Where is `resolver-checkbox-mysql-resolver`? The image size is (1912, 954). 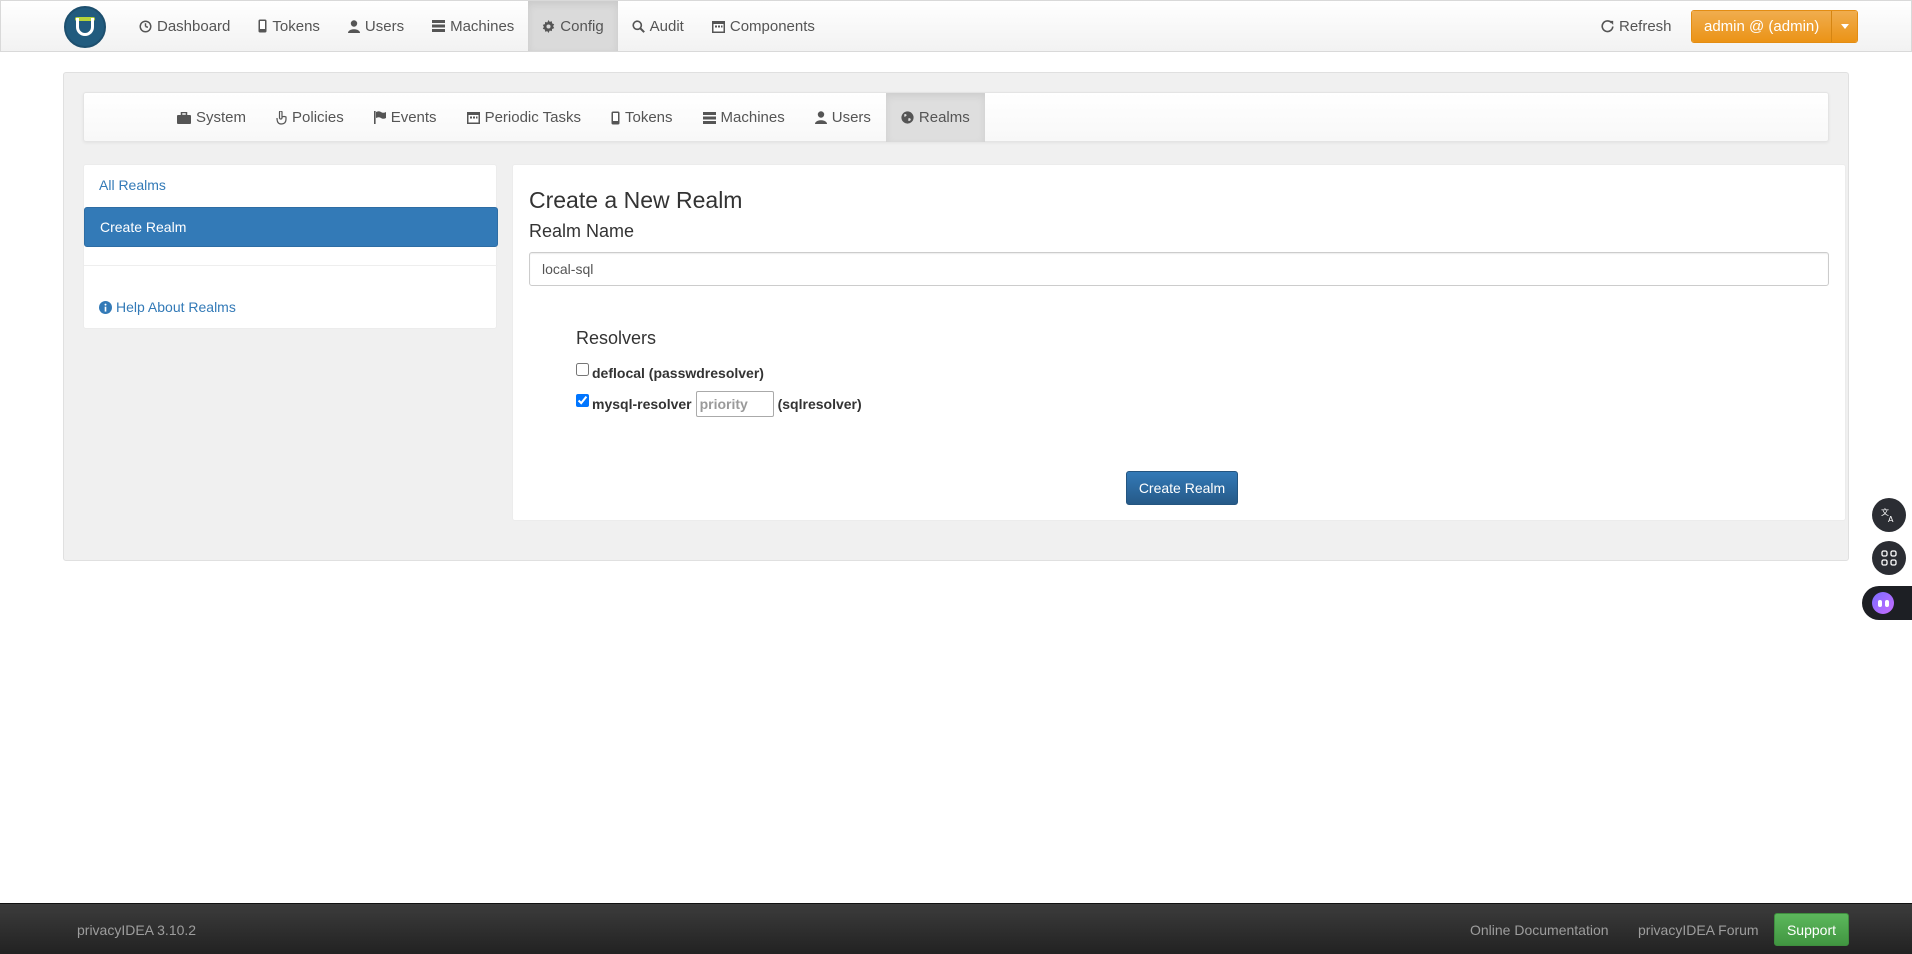 resolver-checkbox-mysql-resolver is located at coordinates (582, 400).